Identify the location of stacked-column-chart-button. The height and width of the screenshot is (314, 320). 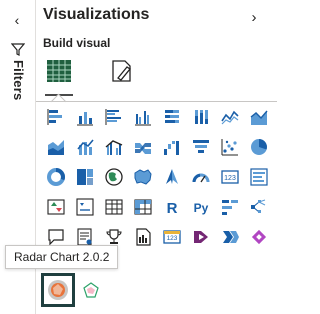
(85, 117).